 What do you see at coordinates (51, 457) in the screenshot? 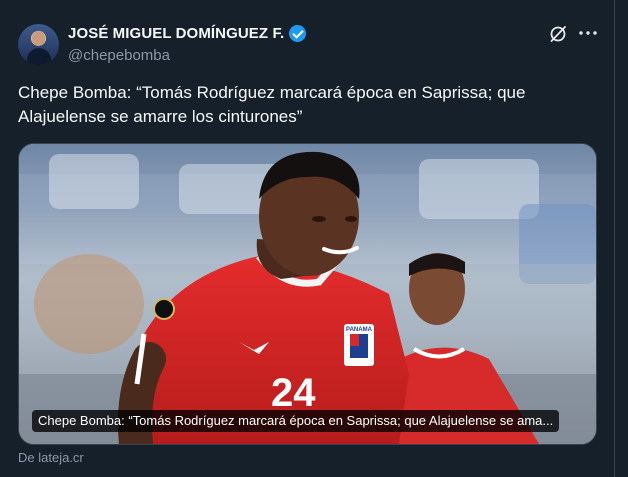
I see `card-source: De lateja.cr` at bounding box center [51, 457].